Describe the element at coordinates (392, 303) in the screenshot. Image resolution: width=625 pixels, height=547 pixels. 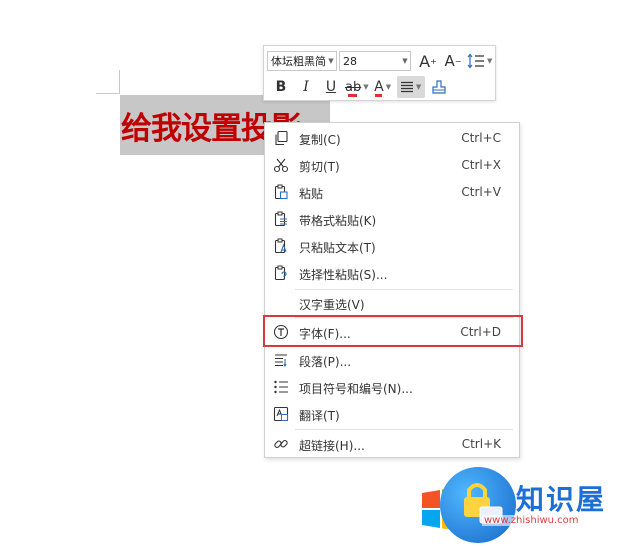
I see `menu-item-reselect-chinese: 汉字重选(V)` at that location.